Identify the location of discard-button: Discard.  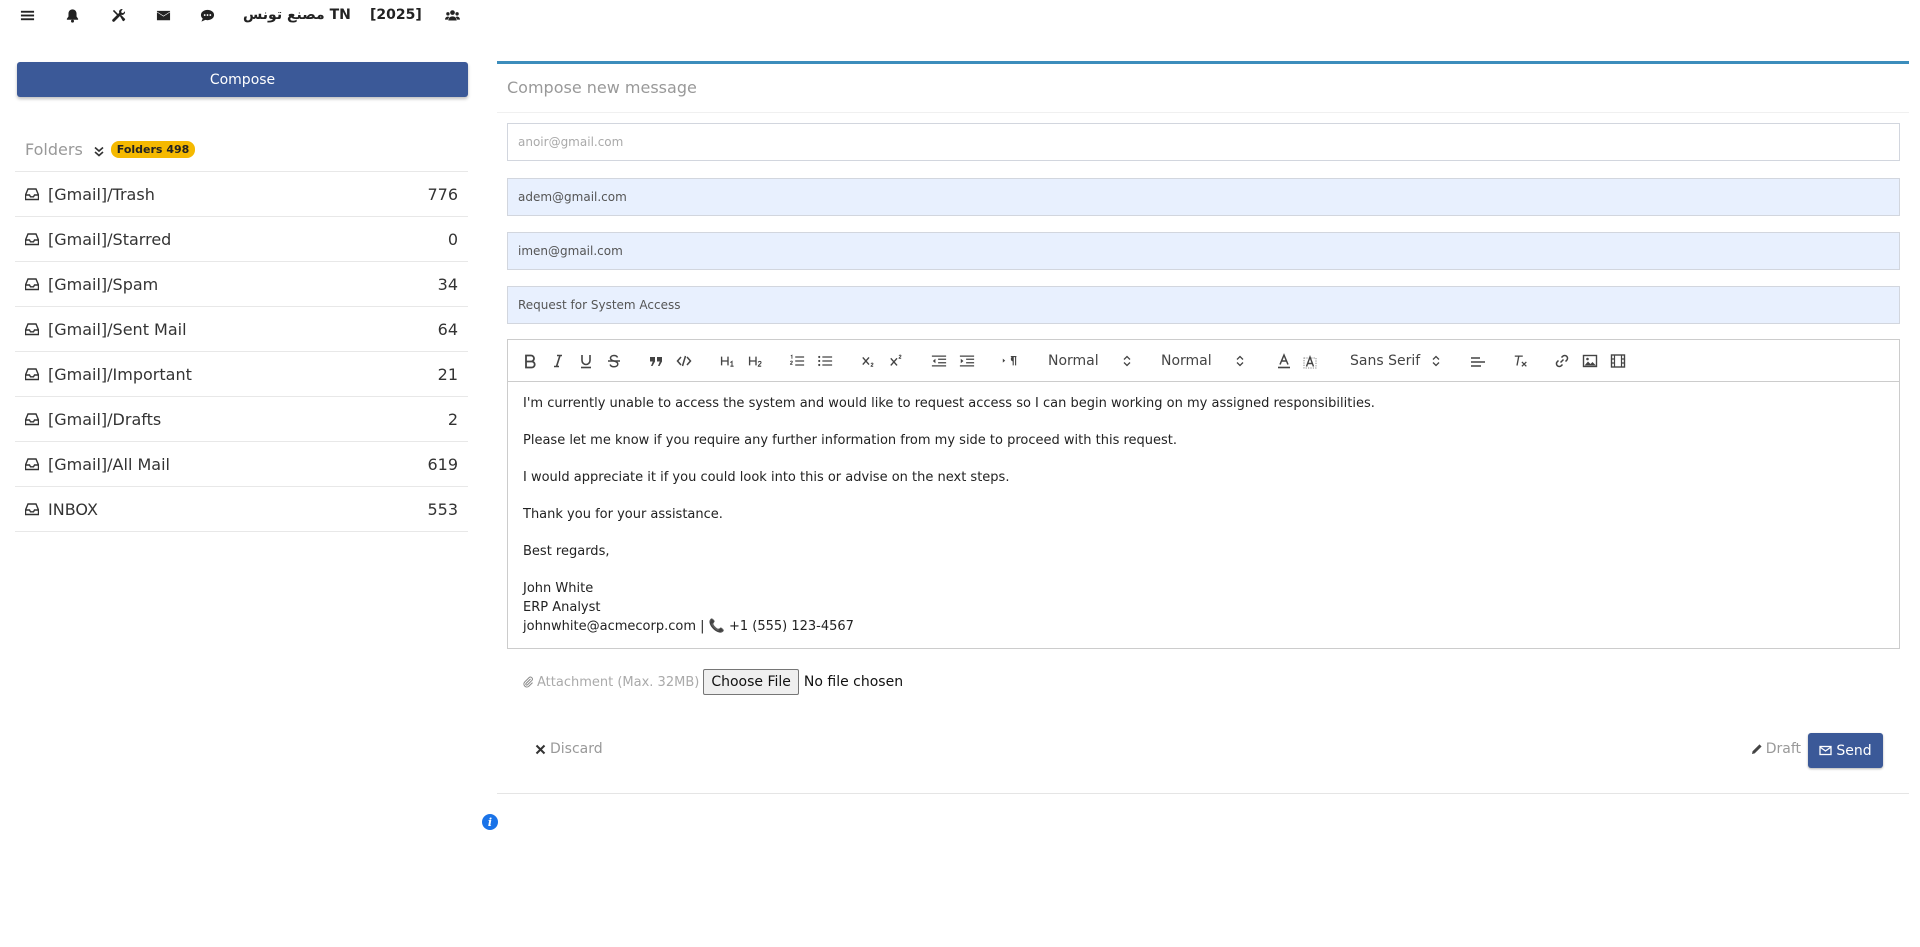
(569, 749).